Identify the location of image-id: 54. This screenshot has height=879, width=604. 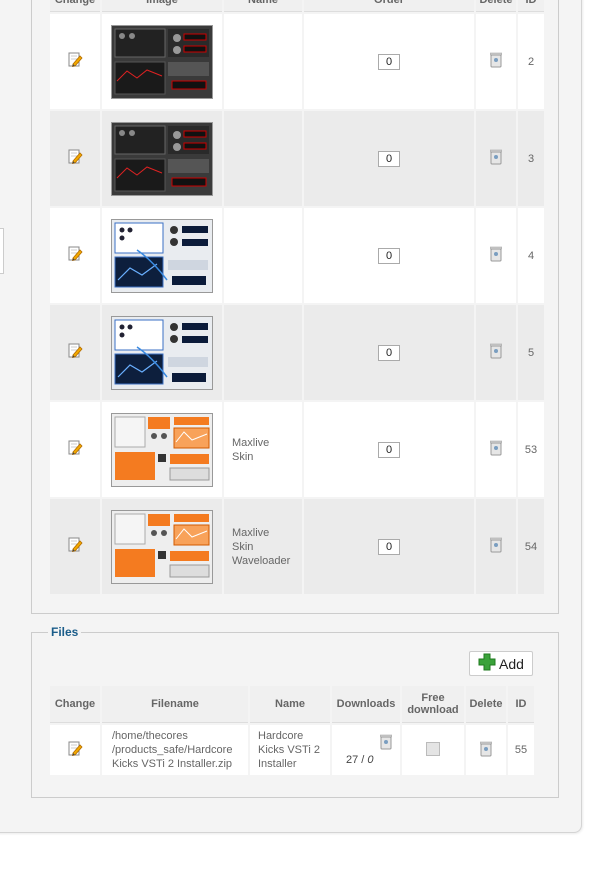
(531, 546).